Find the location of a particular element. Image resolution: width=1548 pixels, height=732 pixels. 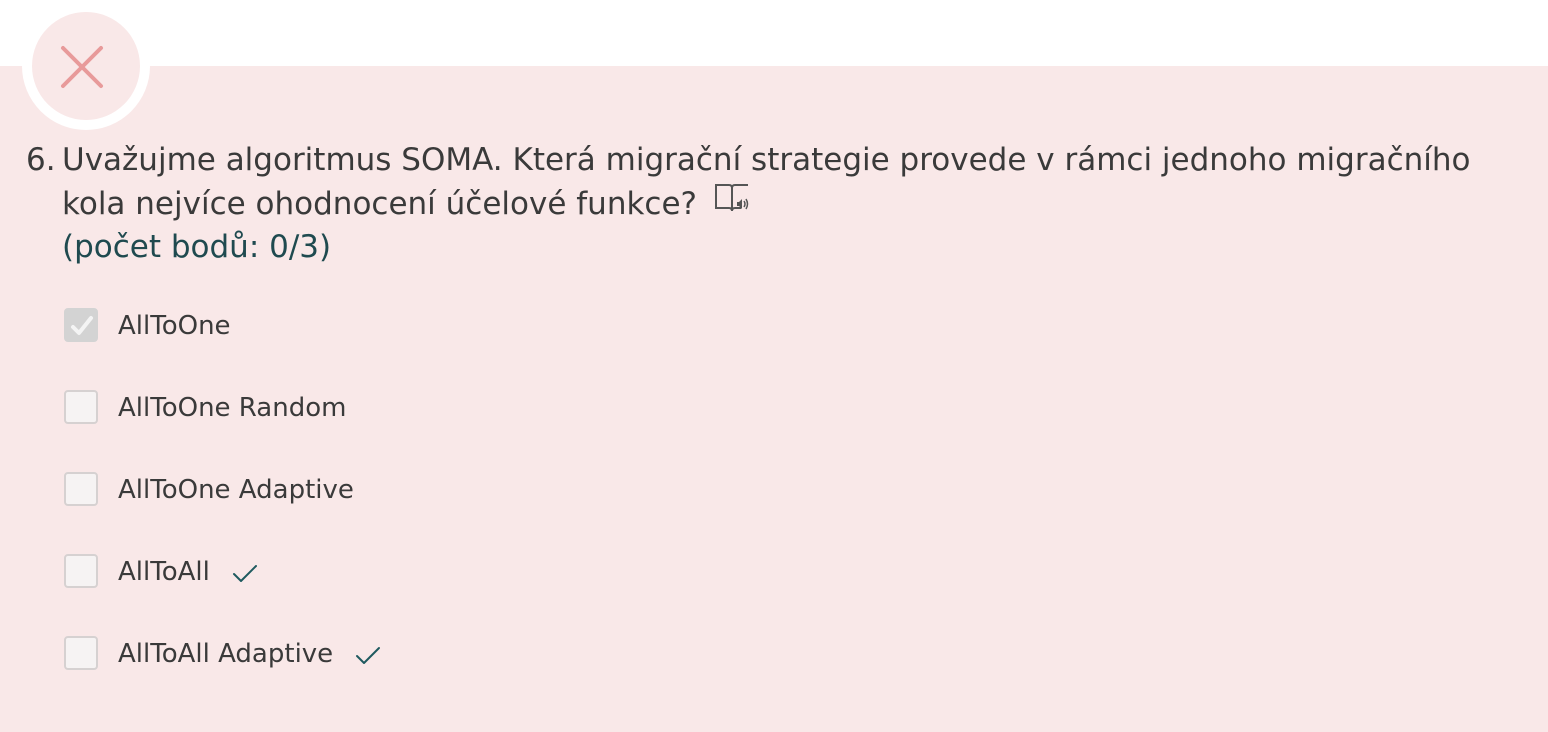

answer-label: AllToOne is located at coordinates (174, 326).